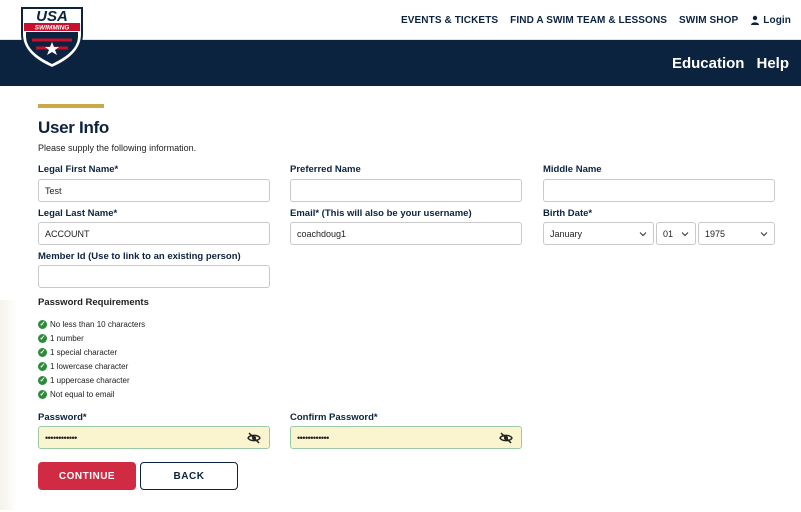 The height and width of the screenshot is (512, 801). Describe the element at coordinates (708, 63) in the screenshot. I see `nav-education: Education` at that location.